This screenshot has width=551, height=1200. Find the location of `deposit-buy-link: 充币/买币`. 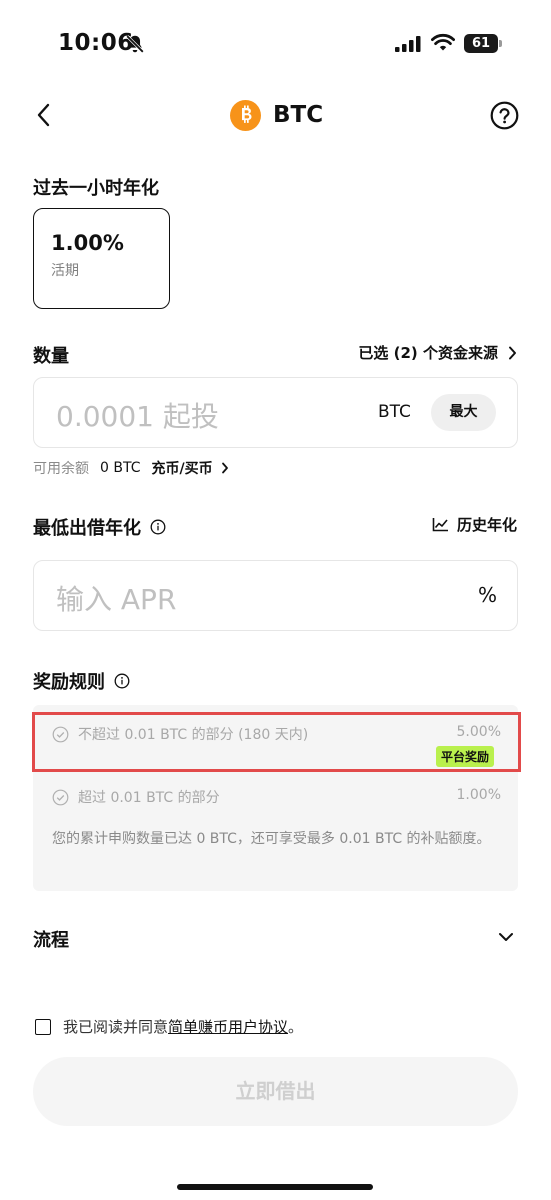

deposit-buy-link: 充币/买币 is located at coordinates (189, 468).